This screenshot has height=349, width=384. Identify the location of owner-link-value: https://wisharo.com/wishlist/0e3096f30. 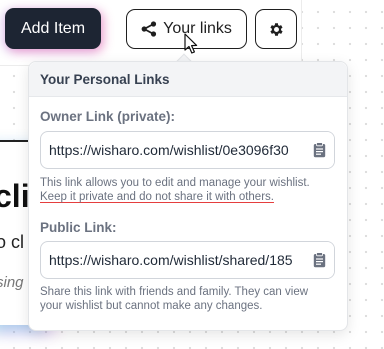
(172, 150).